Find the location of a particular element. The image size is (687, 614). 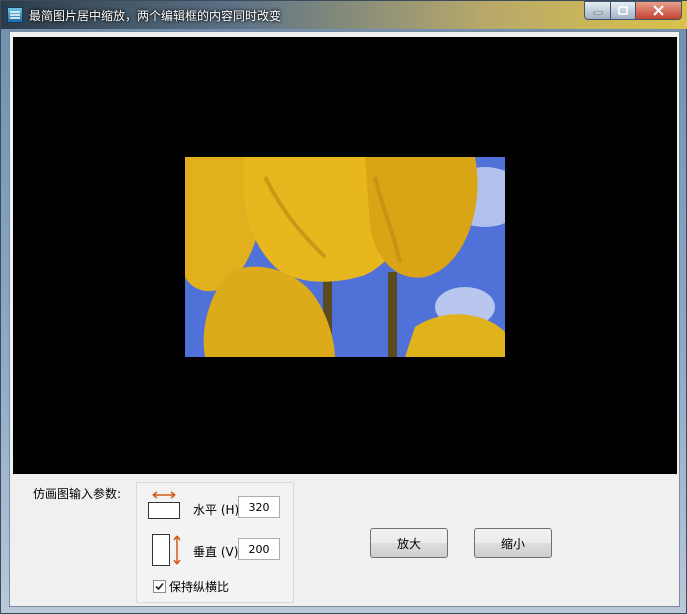

horizontal-label: 水平 (H) is located at coordinates (216, 510).